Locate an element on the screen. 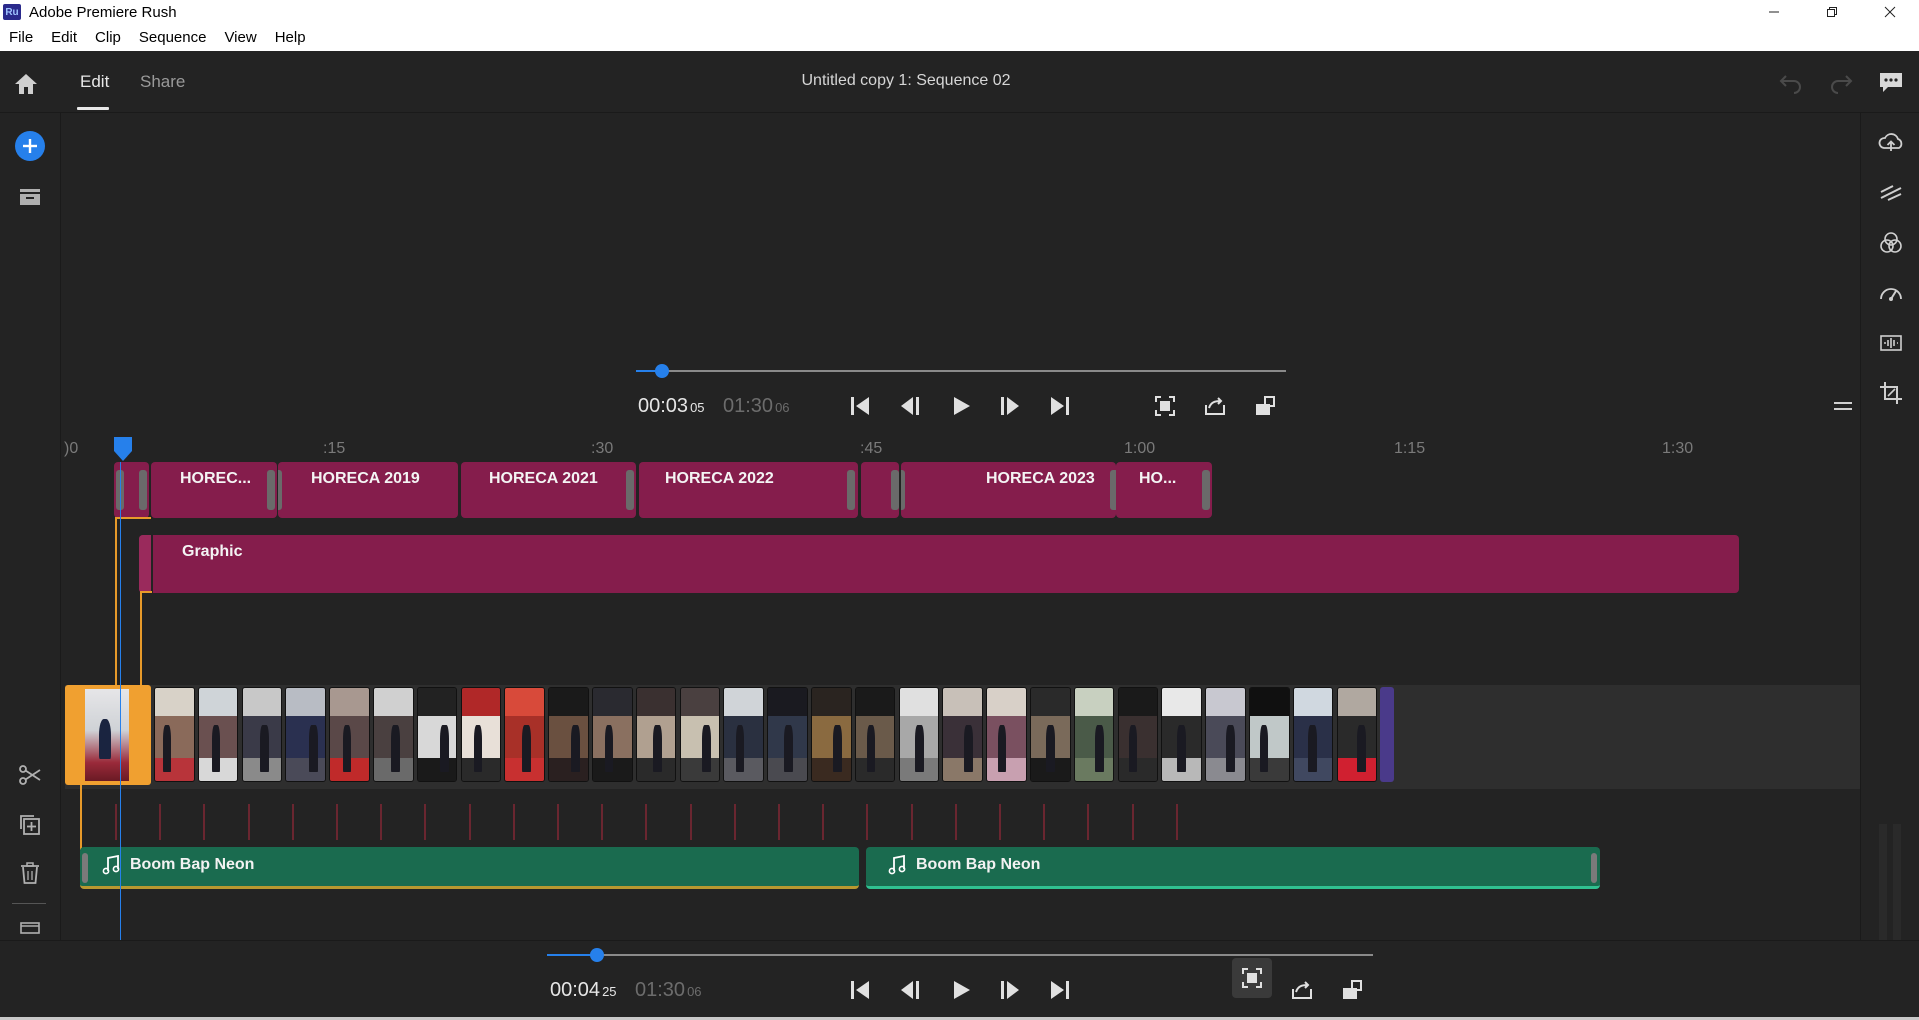 This screenshot has height=1020, width=1919. restore-button is located at coordinates (1832, 12).